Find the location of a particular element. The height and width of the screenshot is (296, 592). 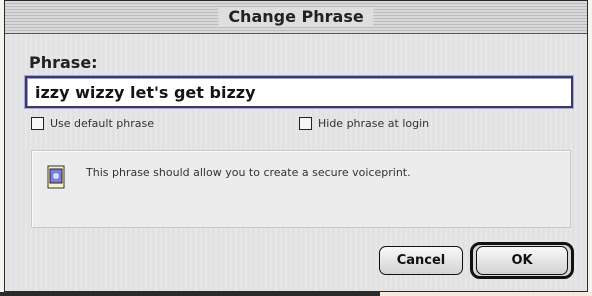

phrase-label: Phrase: is located at coordinates (63, 62).